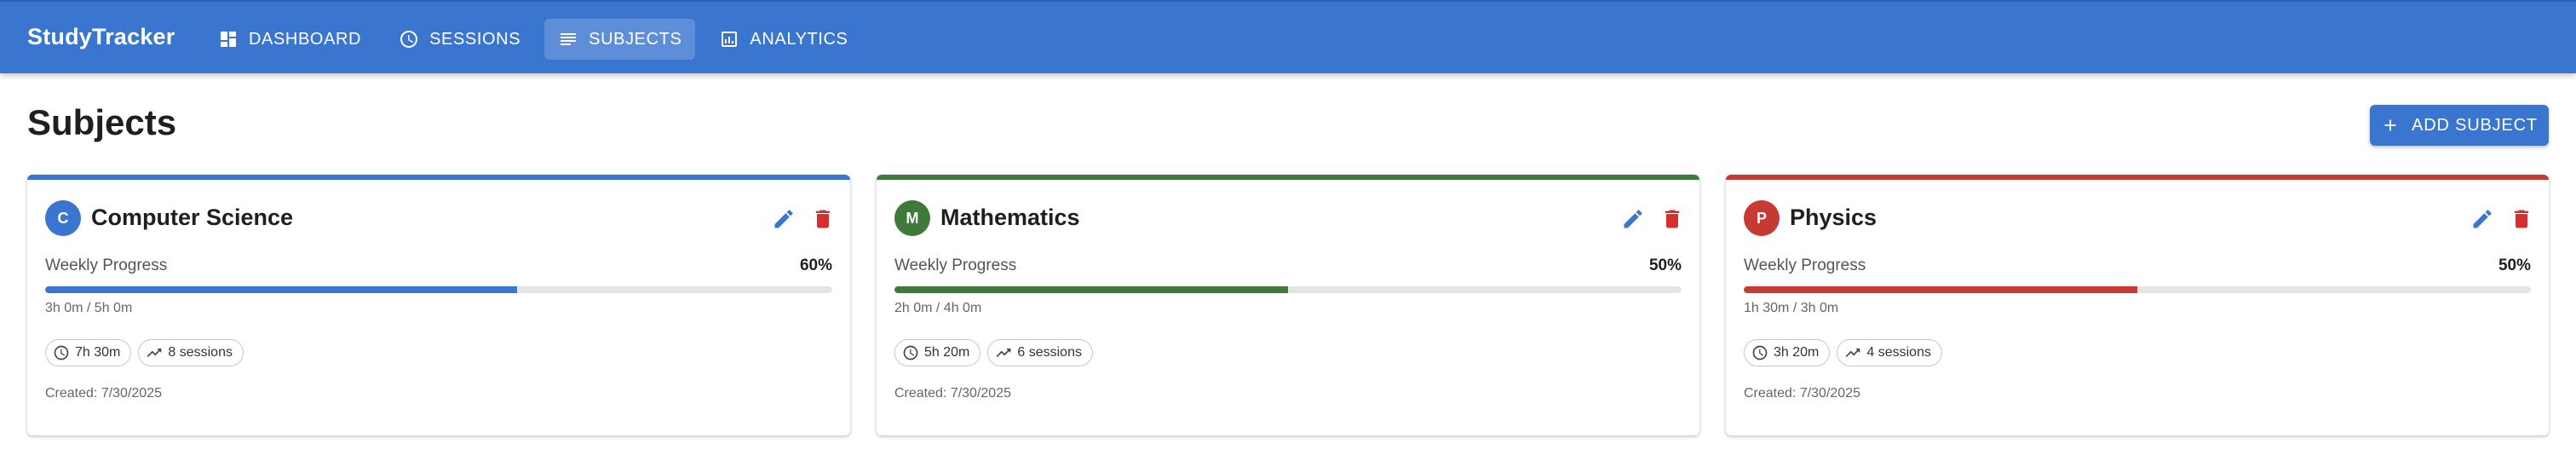  Describe the element at coordinates (101, 37) in the screenshot. I see `app-brand: StudyTracker` at that location.